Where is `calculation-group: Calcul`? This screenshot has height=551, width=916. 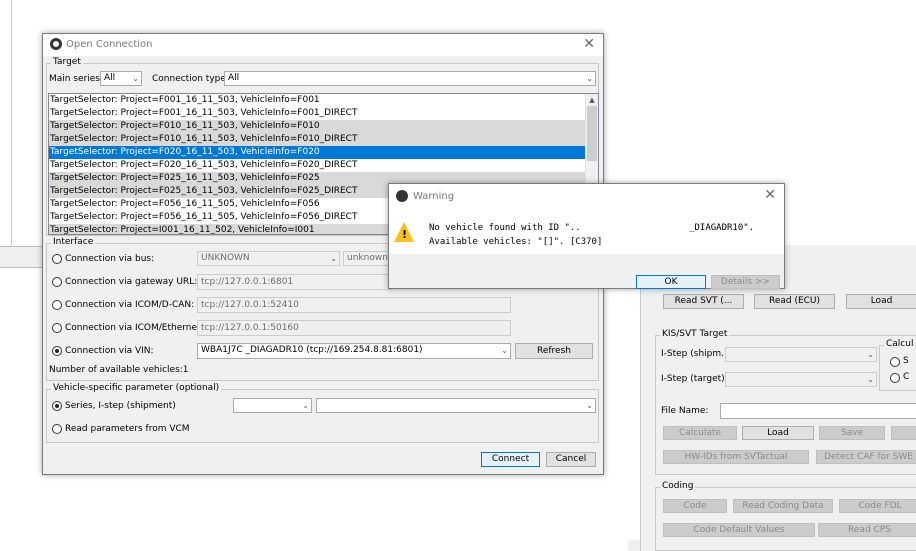 calculation-group: Calcul is located at coordinates (897, 365).